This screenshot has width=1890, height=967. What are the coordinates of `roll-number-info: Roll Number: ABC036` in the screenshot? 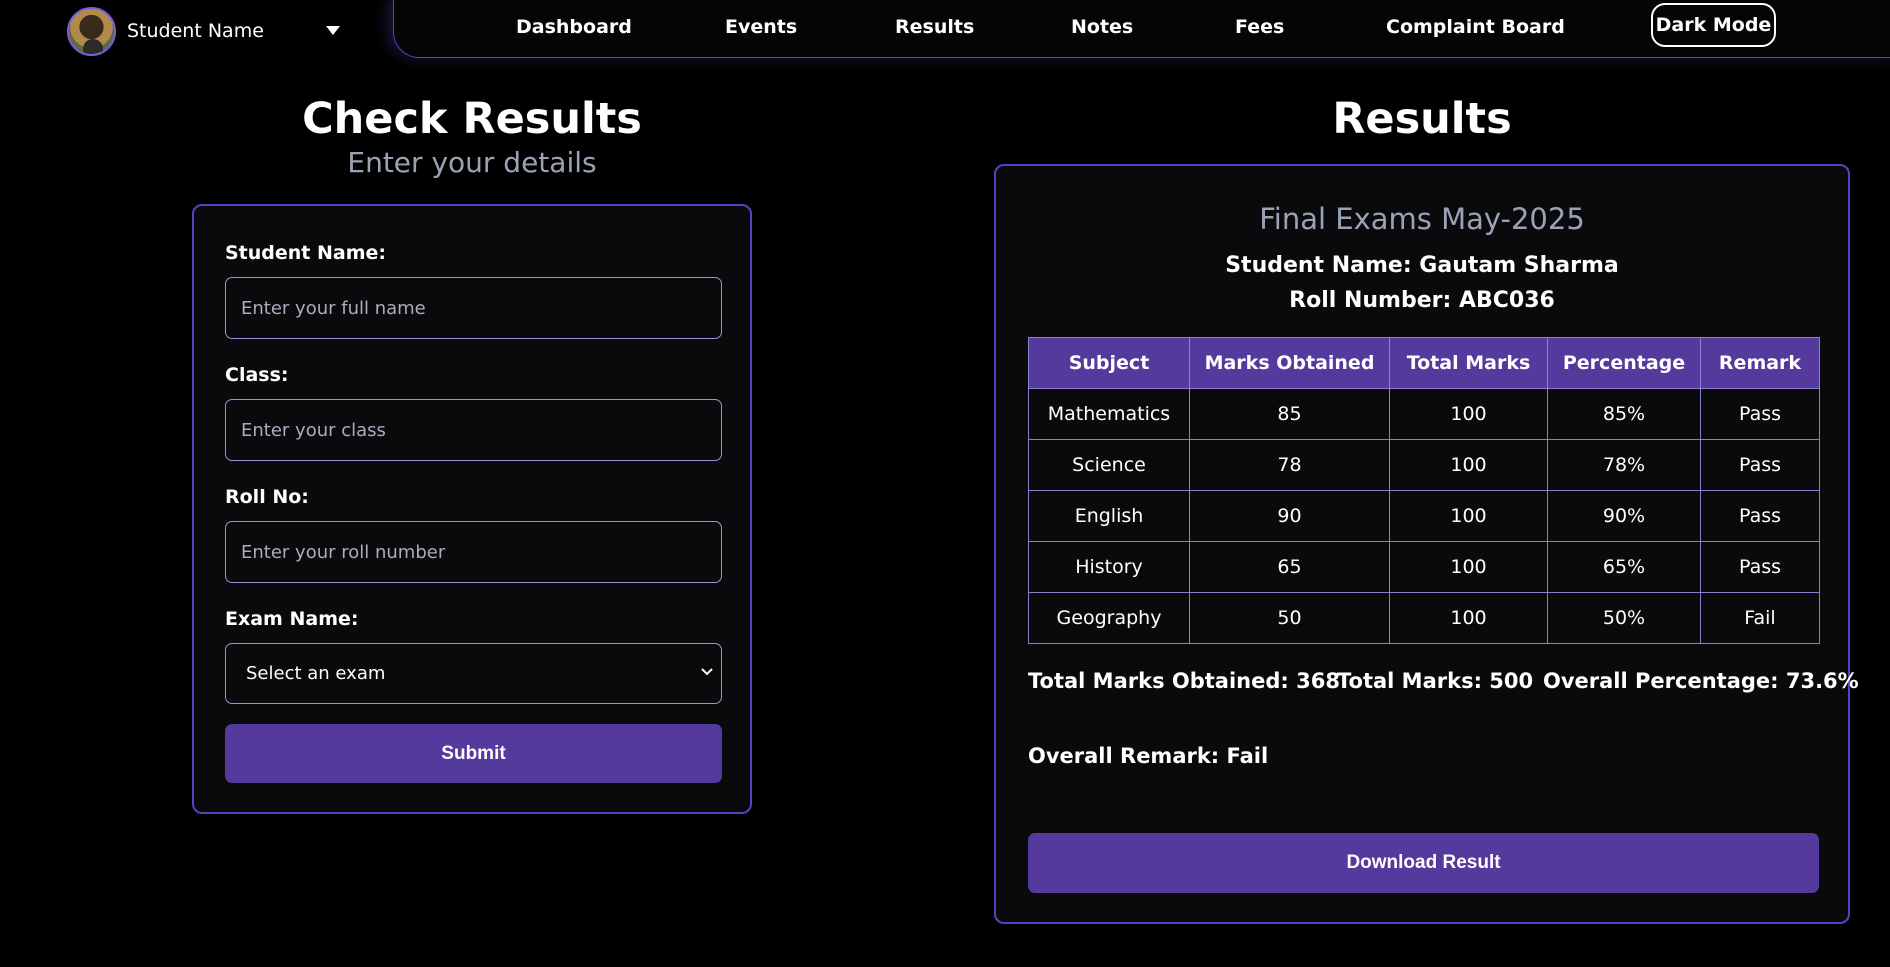 It's located at (1422, 300).